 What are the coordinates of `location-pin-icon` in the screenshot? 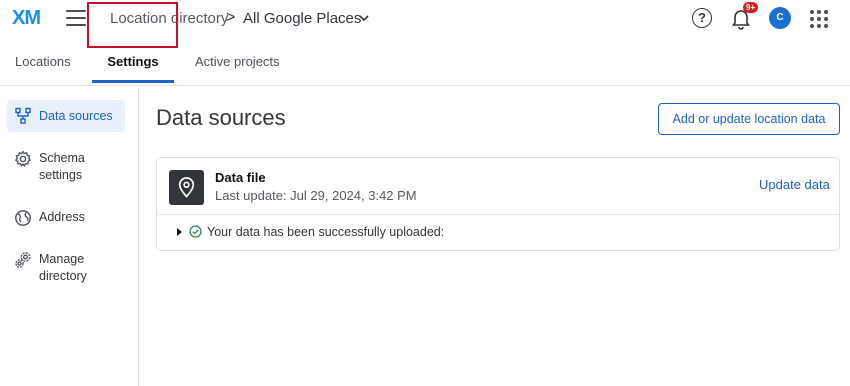 It's located at (186, 187).